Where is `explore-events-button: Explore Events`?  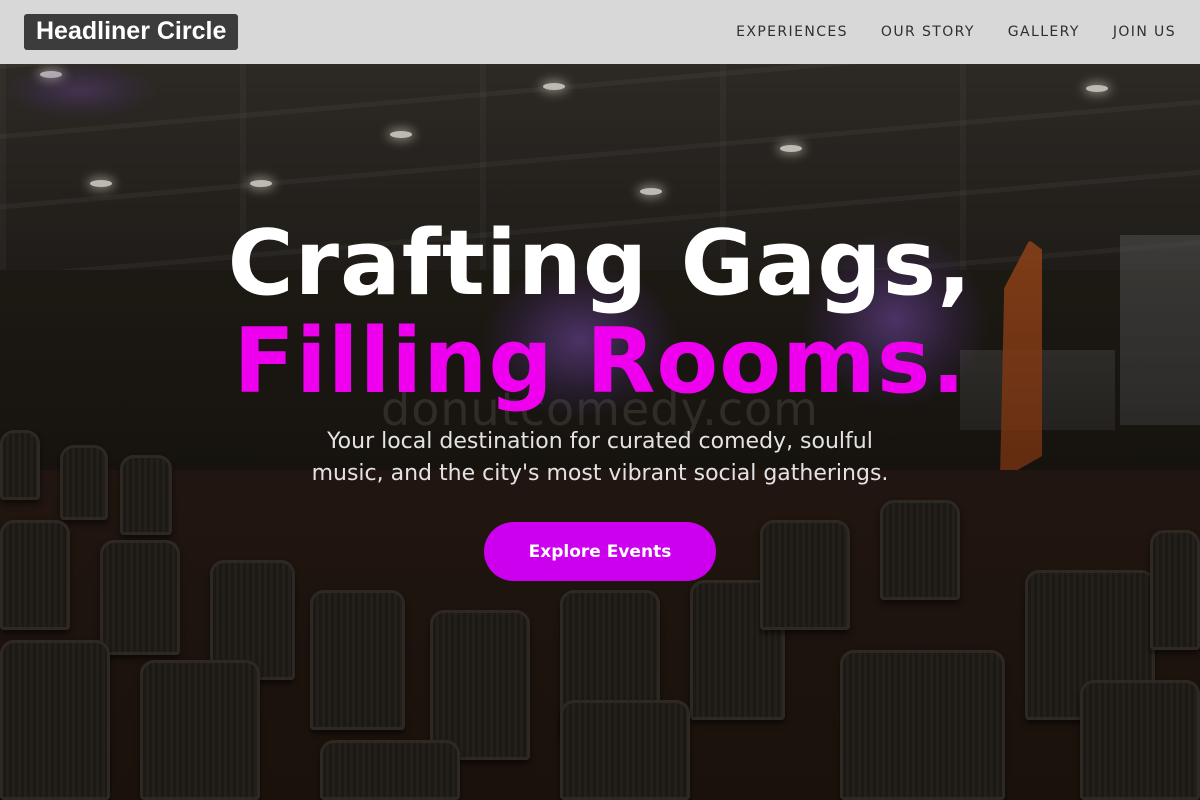
explore-events-button: Explore Events is located at coordinates (600, 551).